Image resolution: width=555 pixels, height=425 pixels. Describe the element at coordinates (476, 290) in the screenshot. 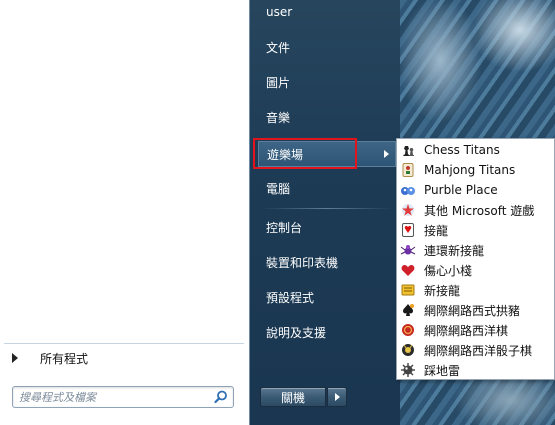

I see `submenu-item-freecell: 新接龍` at that location.